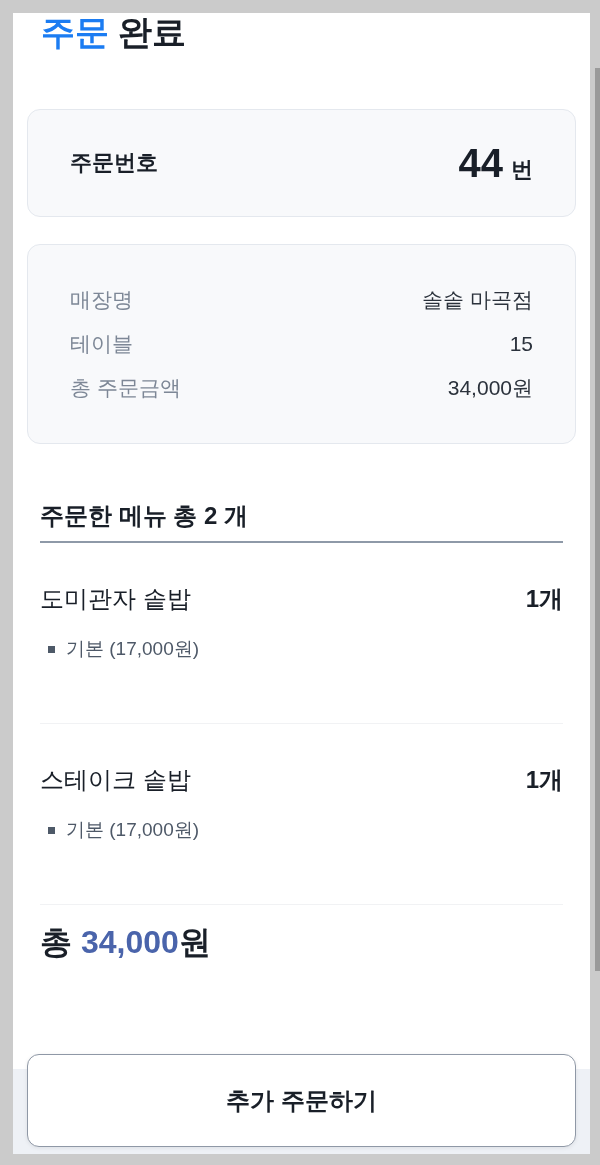 The height and width of the screenshot is (1165, 600). What do you see at coordinates (301, 522) in the screenshot?
I see `section-heading: 주문한 메뉴 총 2 개` at bounding box center [301, 522].